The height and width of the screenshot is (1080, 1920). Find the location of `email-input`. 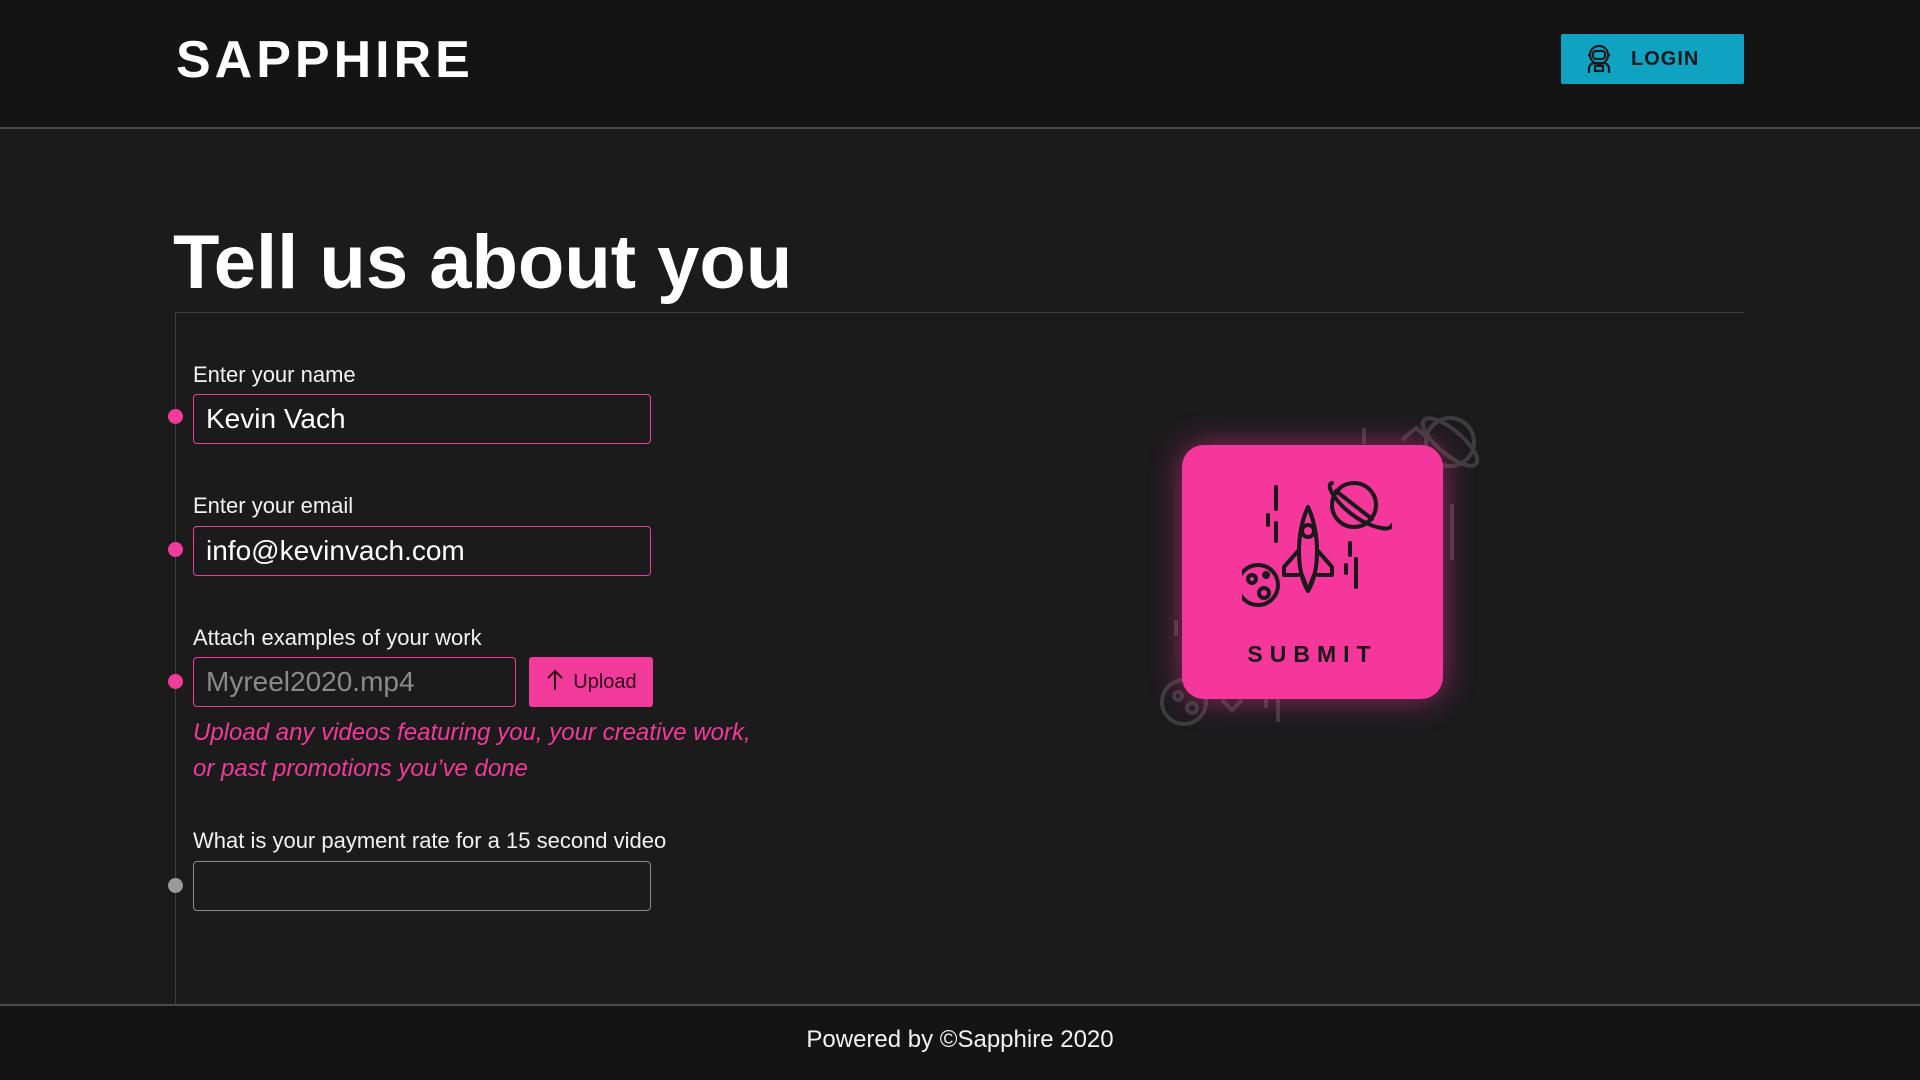

email-input is located at coordinates (422, 551).